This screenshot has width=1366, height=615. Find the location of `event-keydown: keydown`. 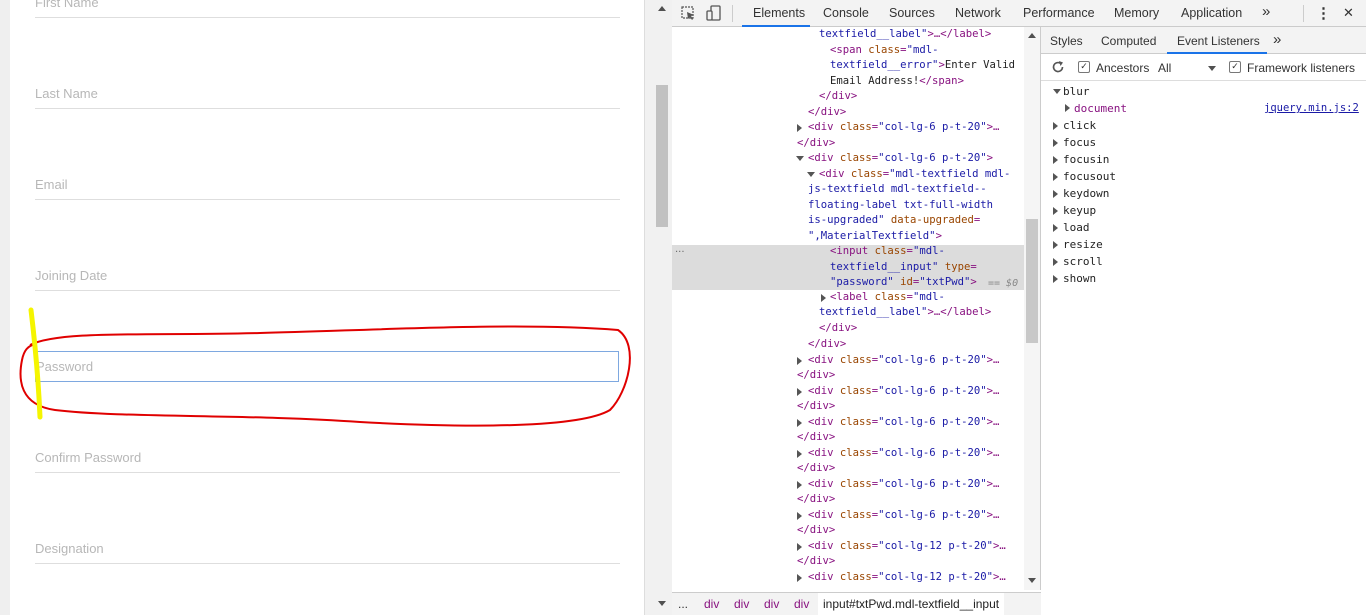

event-keydown: keydown is located at coordinates (1086, 193).